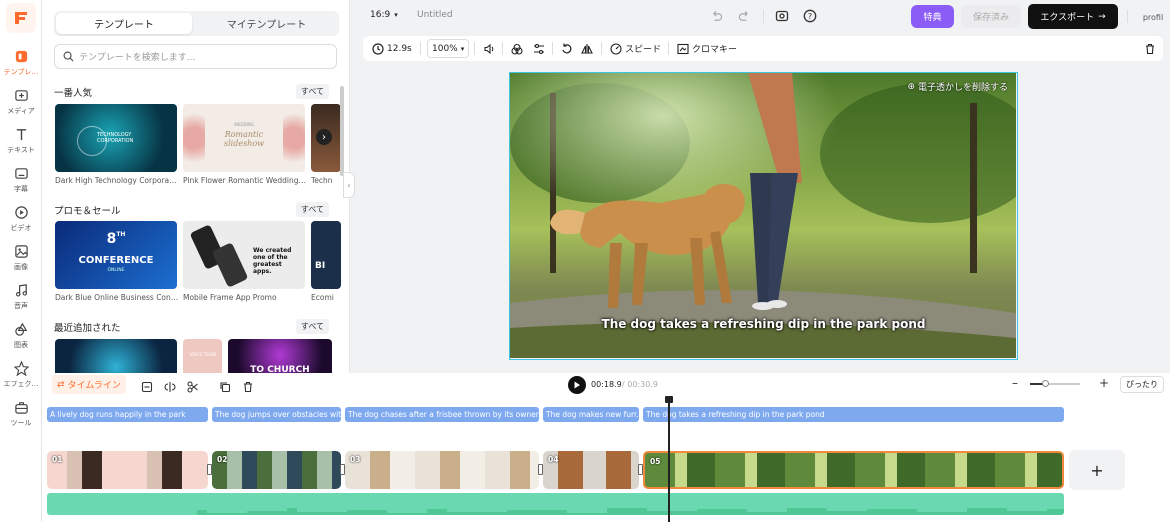 This screenshot has width=1170, height=522. I want to click on remove-watermark-button: ⊕ 電子透かしを削除する, so click(957, 87).